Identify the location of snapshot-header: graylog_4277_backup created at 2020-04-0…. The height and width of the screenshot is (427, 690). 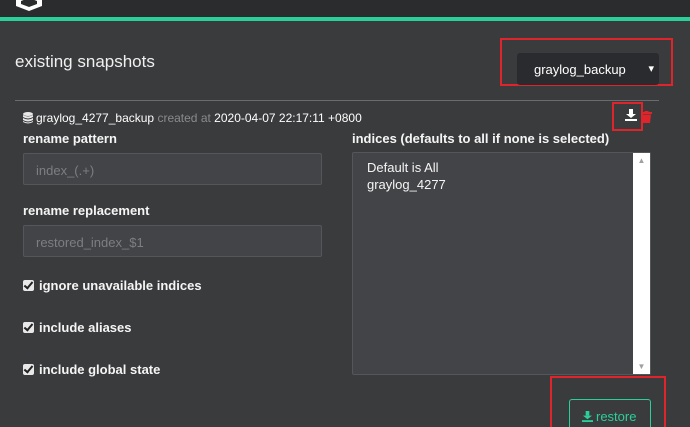
(192, 118).